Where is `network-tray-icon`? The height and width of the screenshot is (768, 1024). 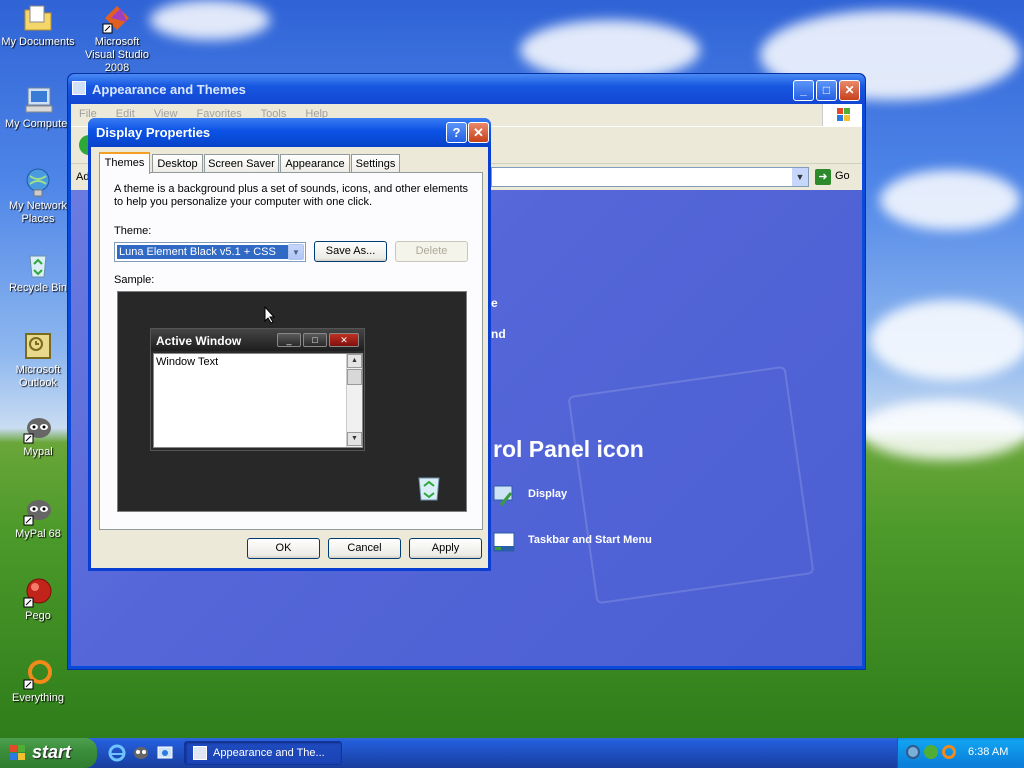 network-tray-icon is located at coordinates (913, 752).